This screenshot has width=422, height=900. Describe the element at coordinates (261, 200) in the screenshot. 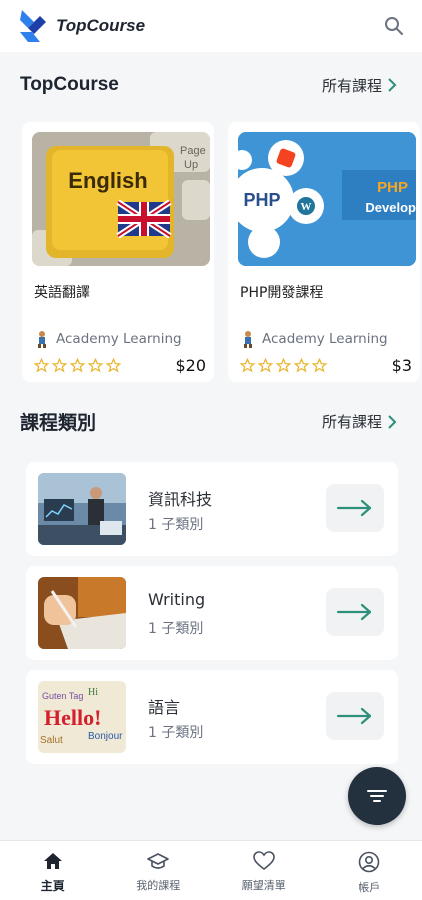

I see `thumb-php-text: PHP` at that location.